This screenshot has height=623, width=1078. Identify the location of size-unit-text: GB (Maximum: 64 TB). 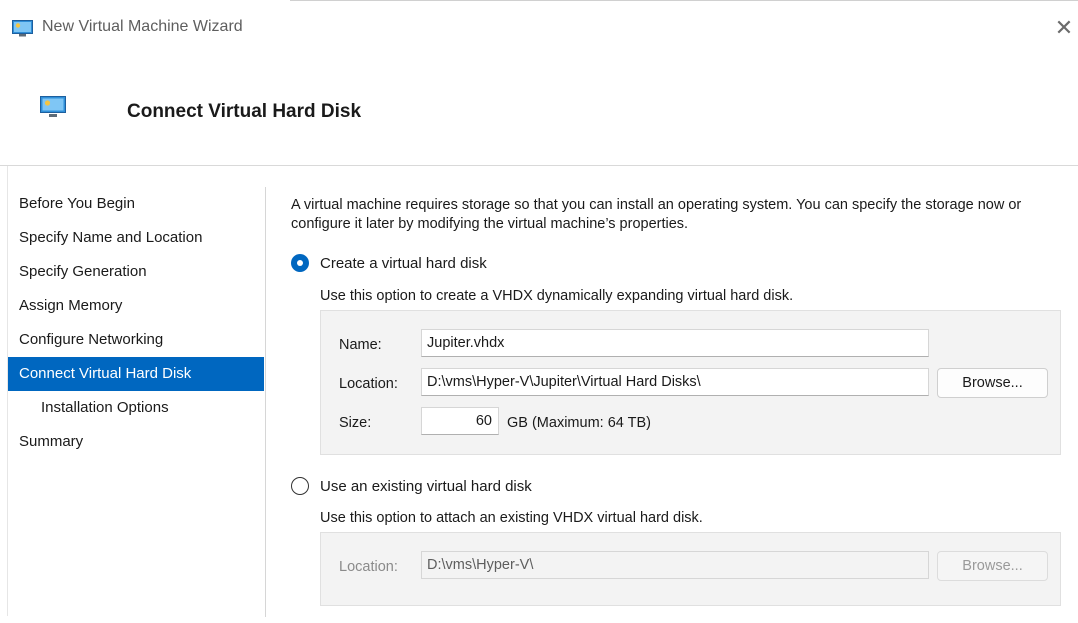
(579, 423).